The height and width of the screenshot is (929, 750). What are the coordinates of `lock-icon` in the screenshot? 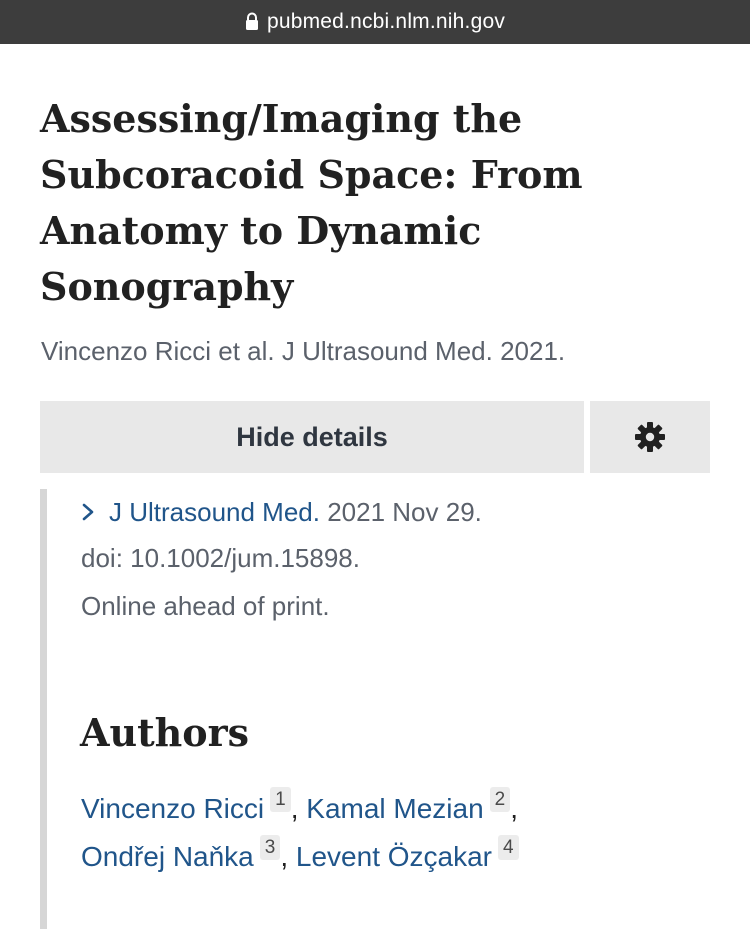 It's located at (251, 21).